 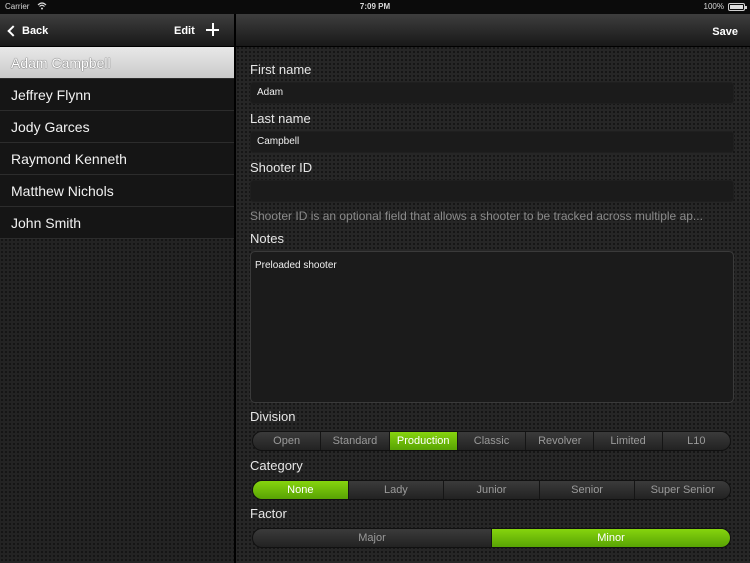 What do you see at coordinates (301, 490) in the screenshot?
I see `category-option-none: None` at bounding box center [301, 490].